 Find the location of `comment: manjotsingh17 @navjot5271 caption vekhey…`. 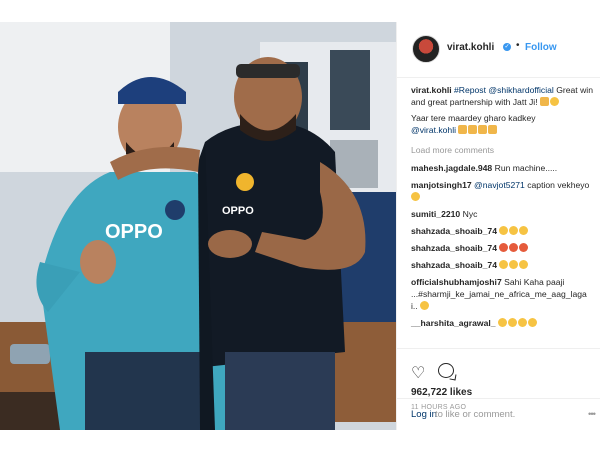

comment: manjotsingh17 @navjot5271 caption vekhey… is located at coordinates (502, 191).